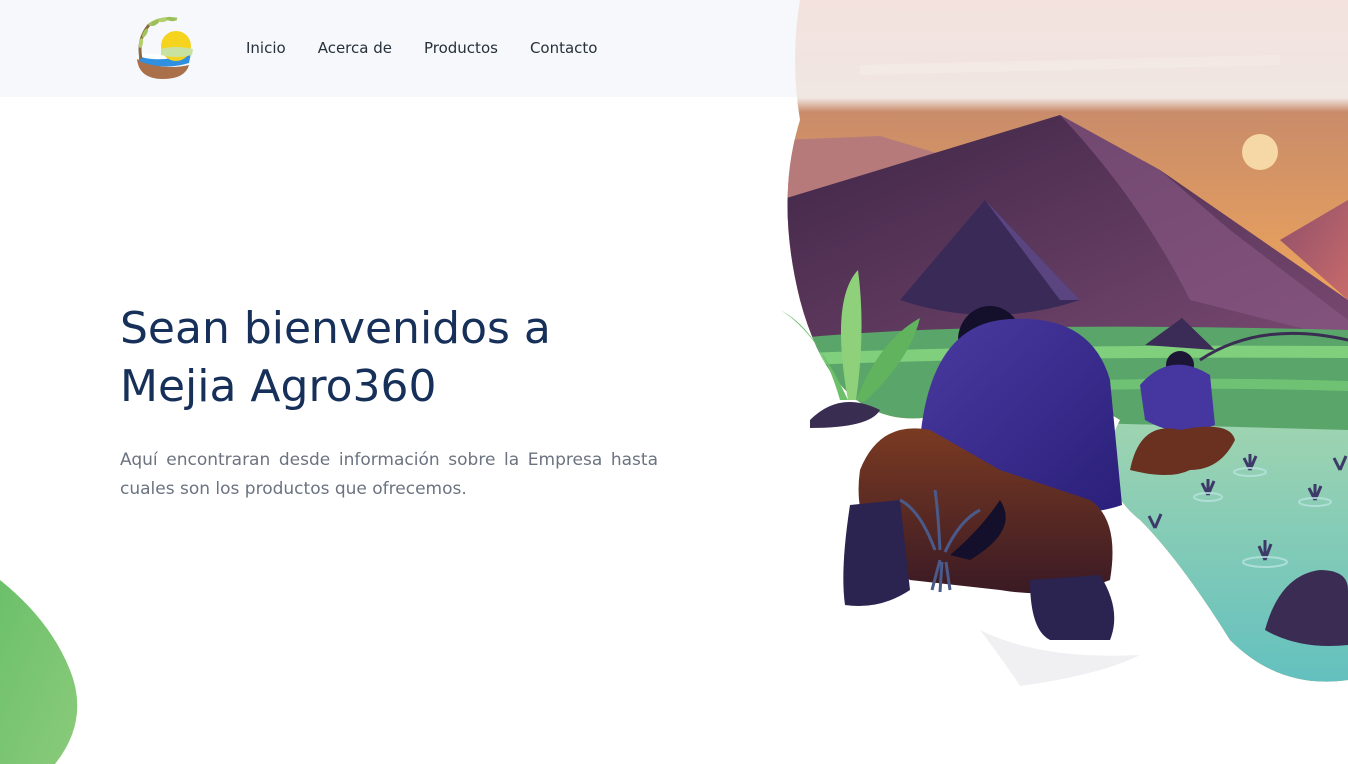  What do you see at coordinates (461, 48) in the screenshot?
I see `nav-link-productos: Productos` at bounding box center [461, 48].